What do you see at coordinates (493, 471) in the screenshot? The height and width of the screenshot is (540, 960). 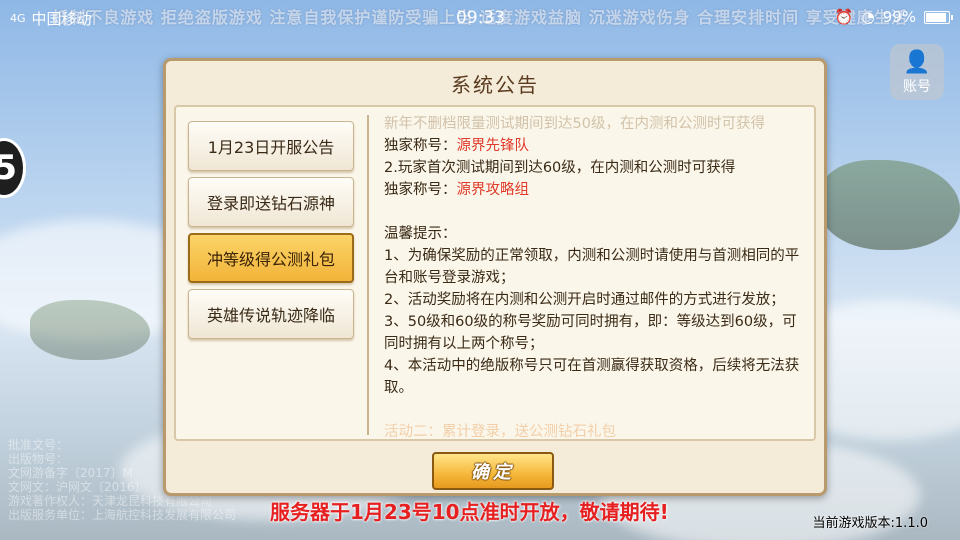 I see `confirm-button: 确定` at bounding box center [493, 471].